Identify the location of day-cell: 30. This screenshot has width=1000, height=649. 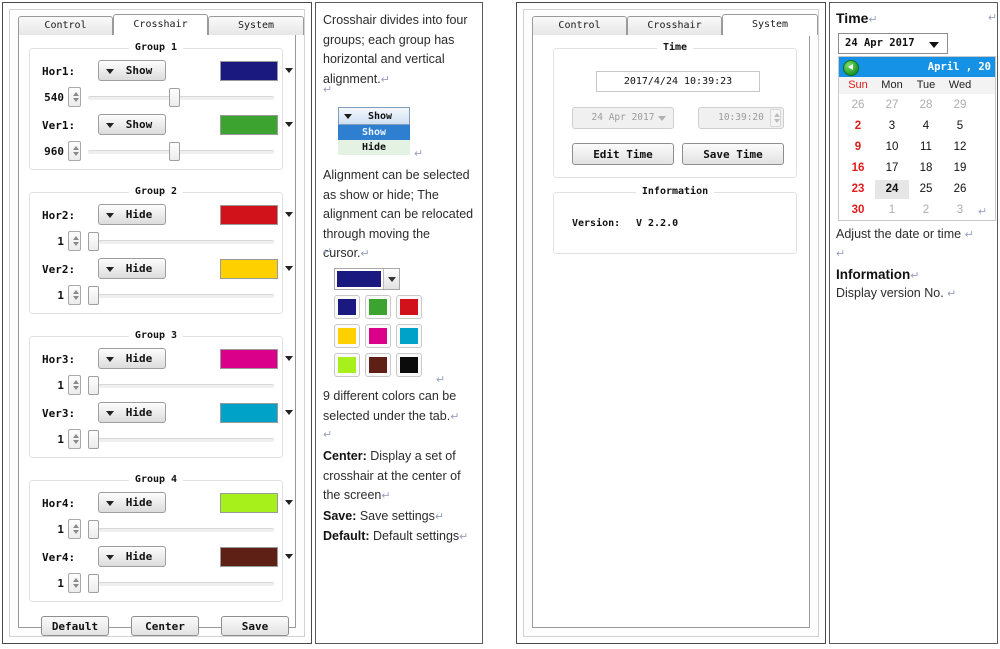
(858, 210).